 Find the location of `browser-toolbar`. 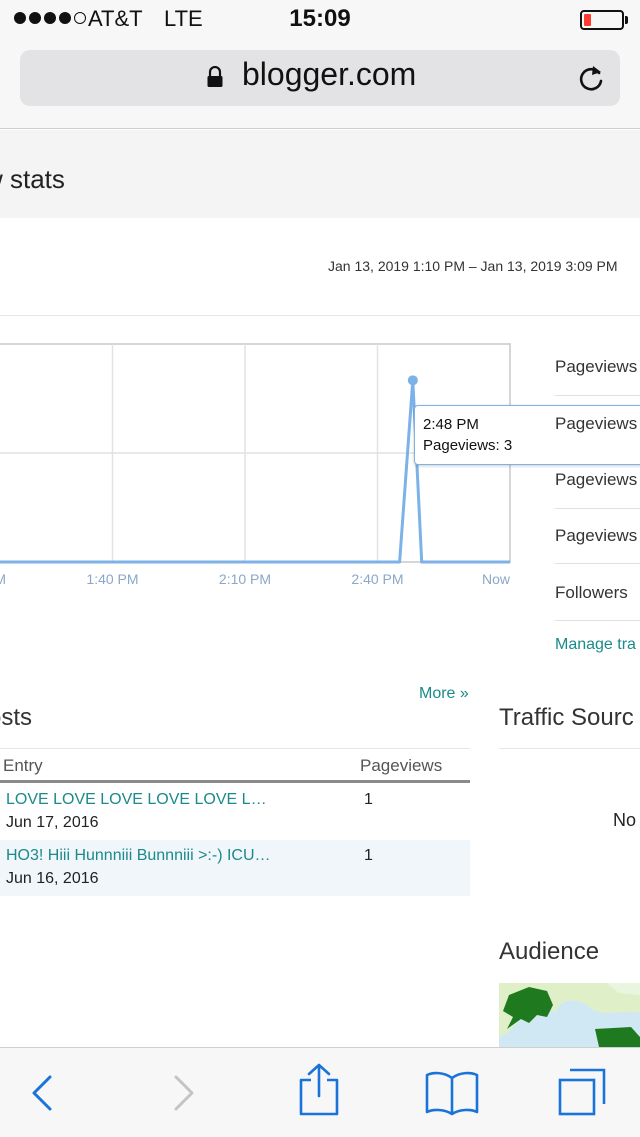

browser-toolbar is located at coordinates (320, 1092).